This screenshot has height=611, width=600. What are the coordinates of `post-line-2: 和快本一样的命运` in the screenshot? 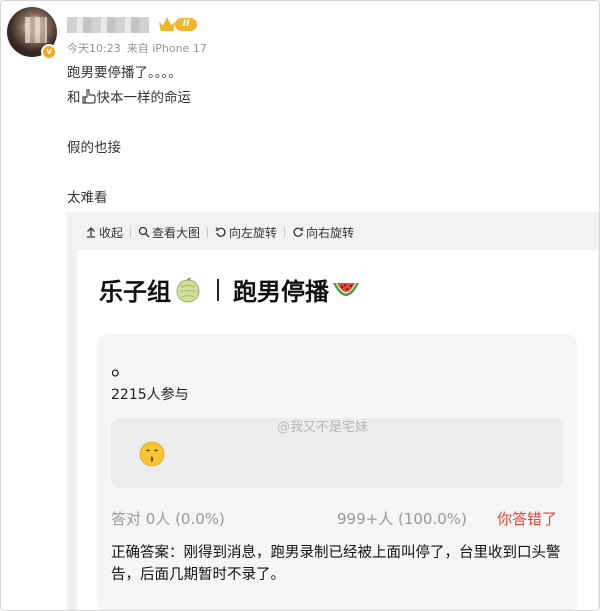 It's located at (129, 98).